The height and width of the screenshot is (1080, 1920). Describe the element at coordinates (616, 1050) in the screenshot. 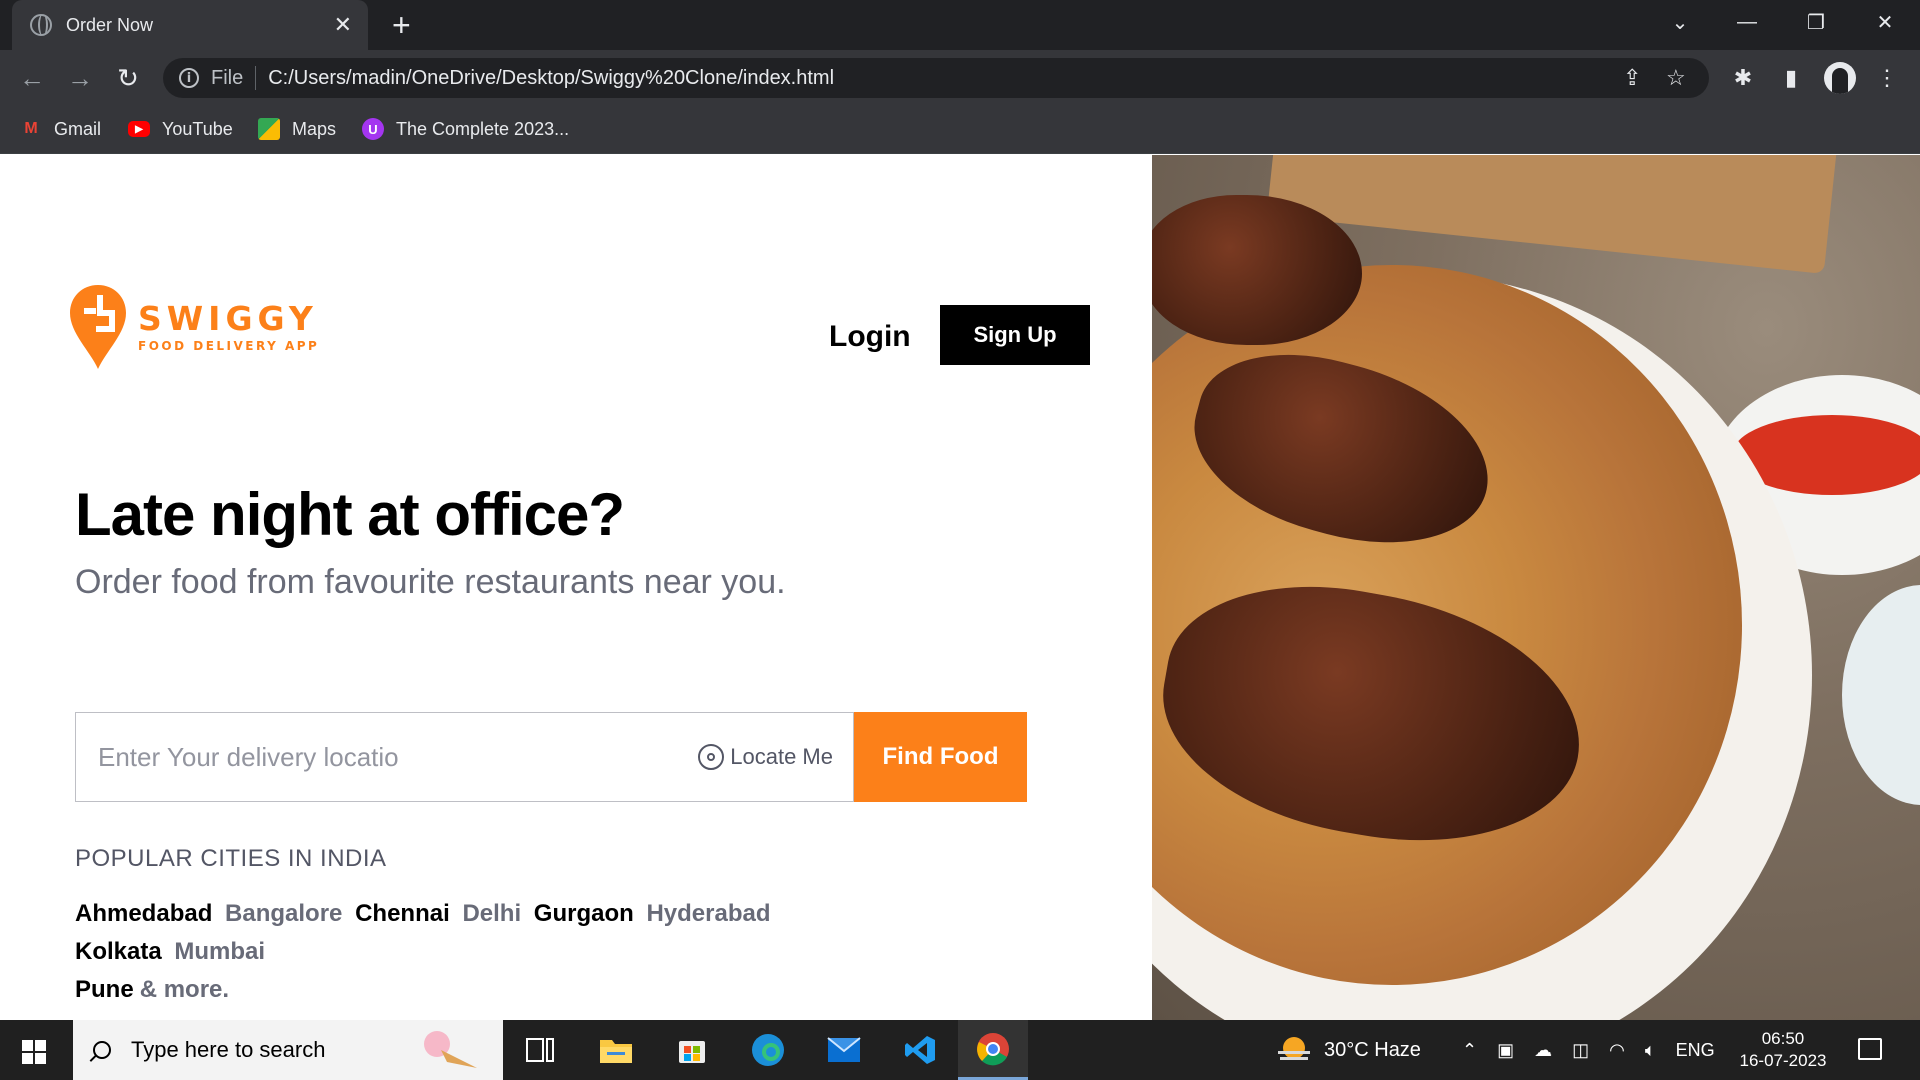

I see `file-explorer-icon` at that location.